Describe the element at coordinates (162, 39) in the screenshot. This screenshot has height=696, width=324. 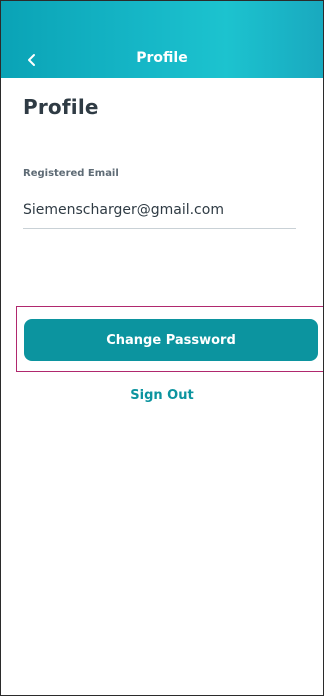
I see `app-header: Profile` at that location.